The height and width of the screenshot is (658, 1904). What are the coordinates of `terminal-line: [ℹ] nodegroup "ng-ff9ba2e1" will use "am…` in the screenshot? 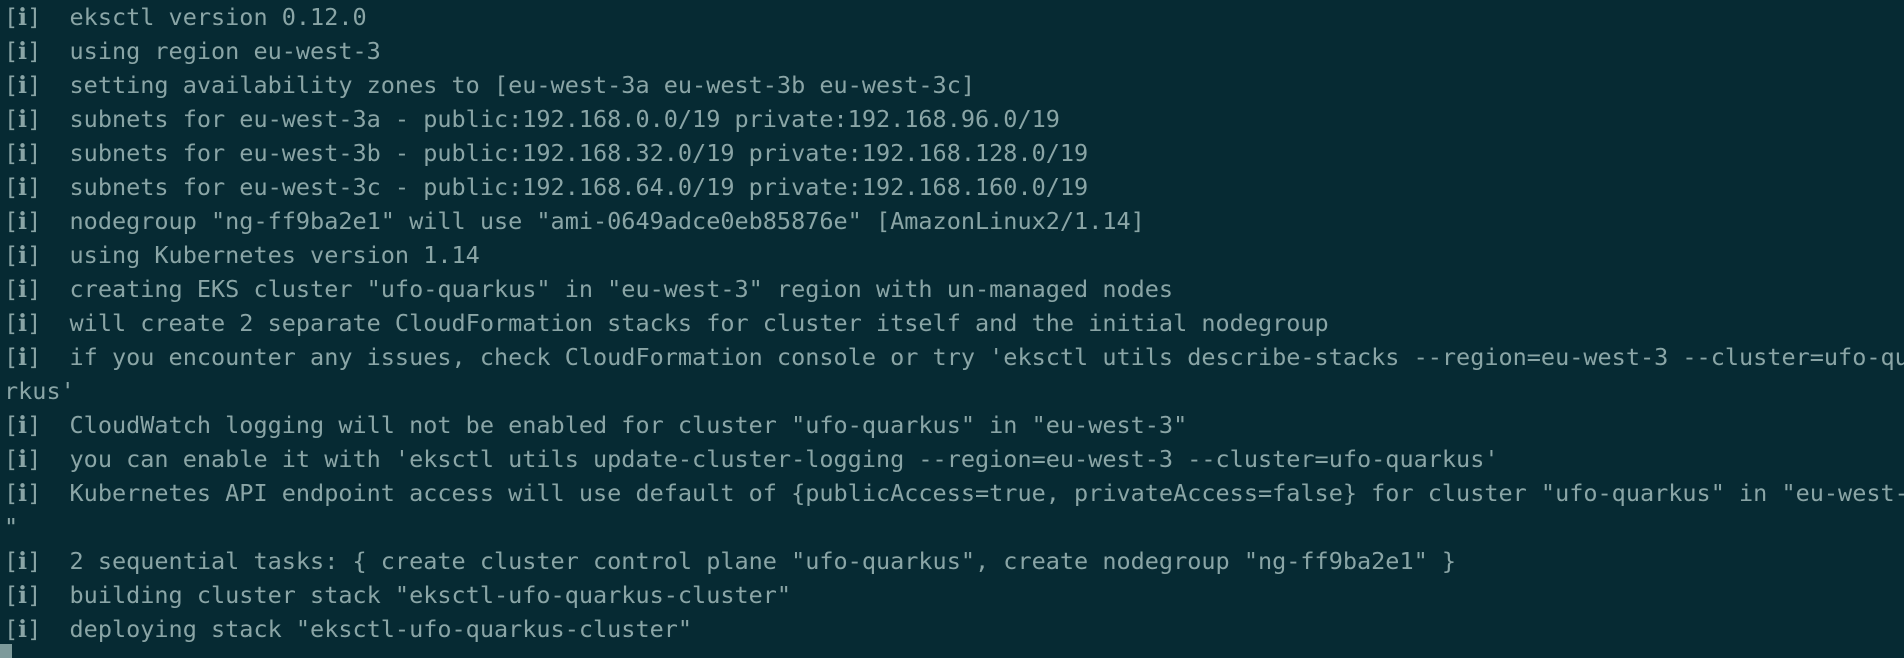 It's located at (574, 221).